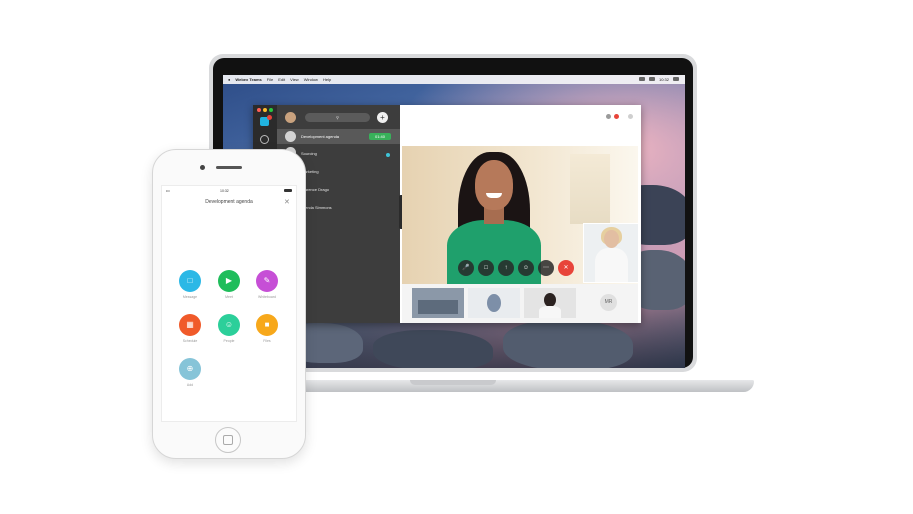 This screenshot has height=514, width=913. I want to click on close-window-button, so click(259, 110).